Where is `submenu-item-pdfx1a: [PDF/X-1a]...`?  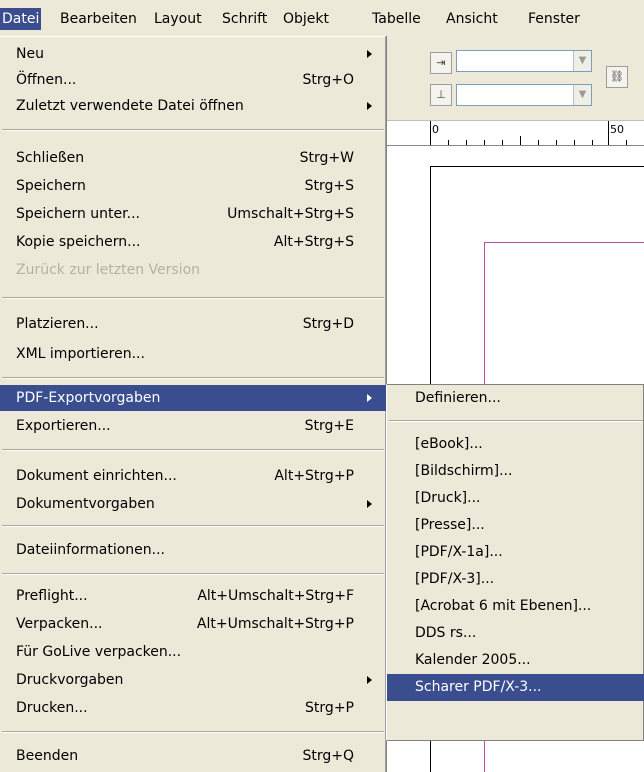 submenu-item-pdfx1a: [PDF/X-1a]... is located at coordinates (515, 552).